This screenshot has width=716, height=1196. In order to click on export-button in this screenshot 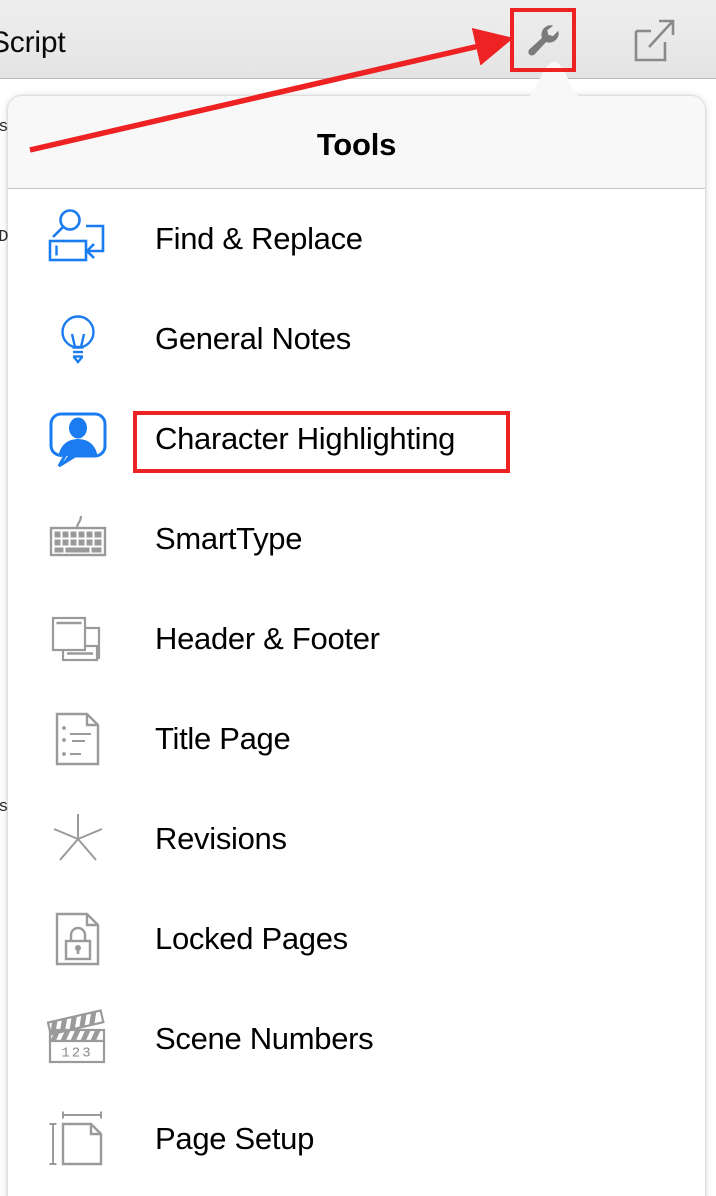, I will do `click(653, 40)`.